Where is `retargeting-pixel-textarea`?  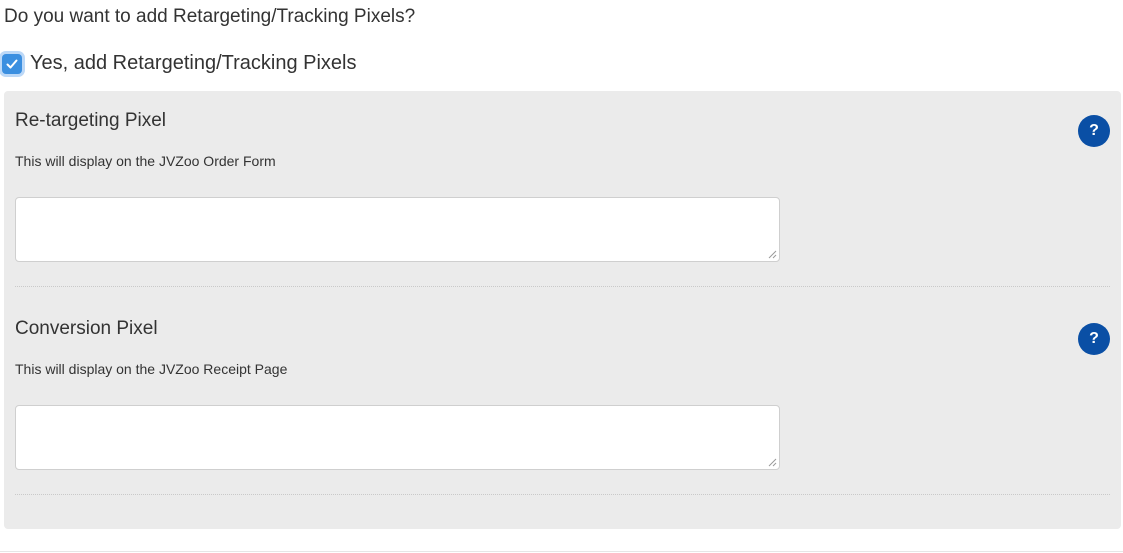
retargeting-pixel-textarea is located at coordinates (397, 229).